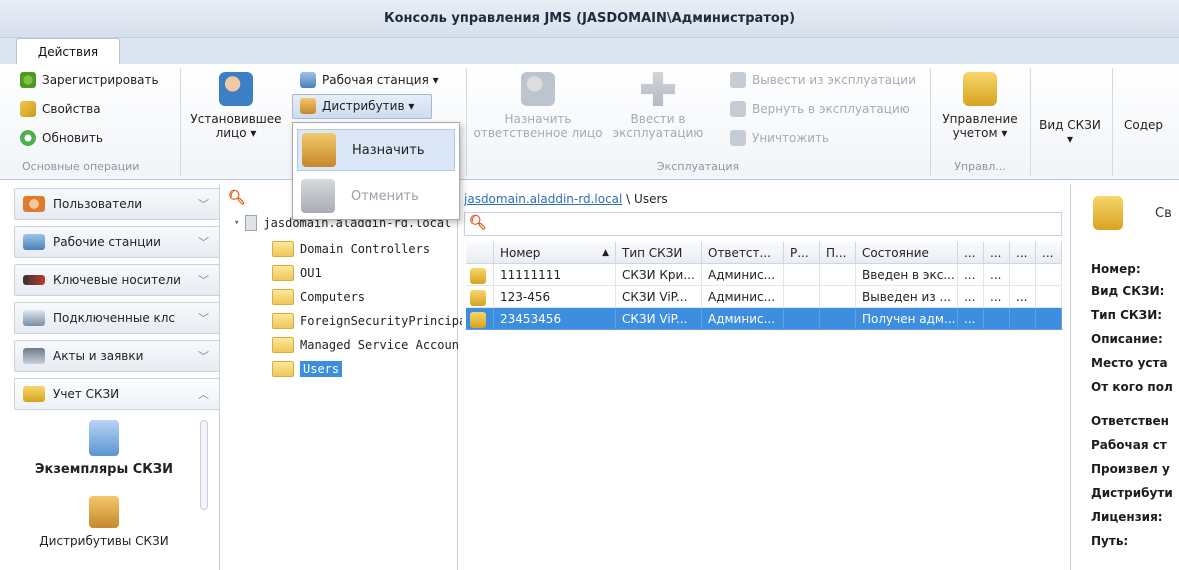  Describe the element at coordinates (659, 253) in the screenshot. I see `column-header: Тип СКЗИ` at that location.